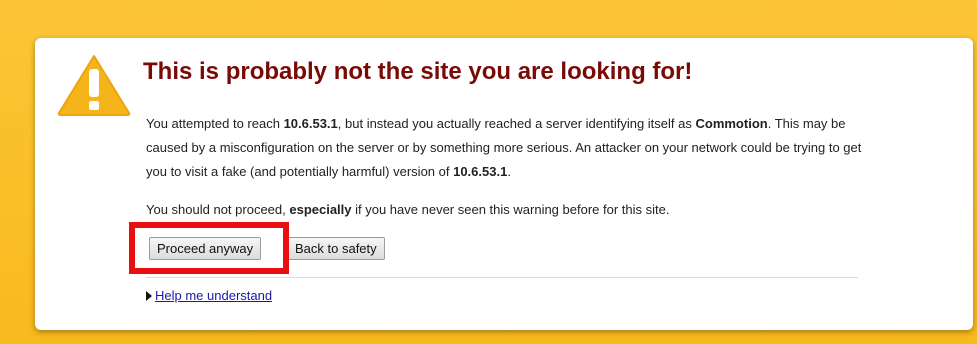 This screenshot has width=977, height=344. What do you see at coordinates (209, 248) in the screenshot?
I see `highlight-box` at bounding box center [209, 248].